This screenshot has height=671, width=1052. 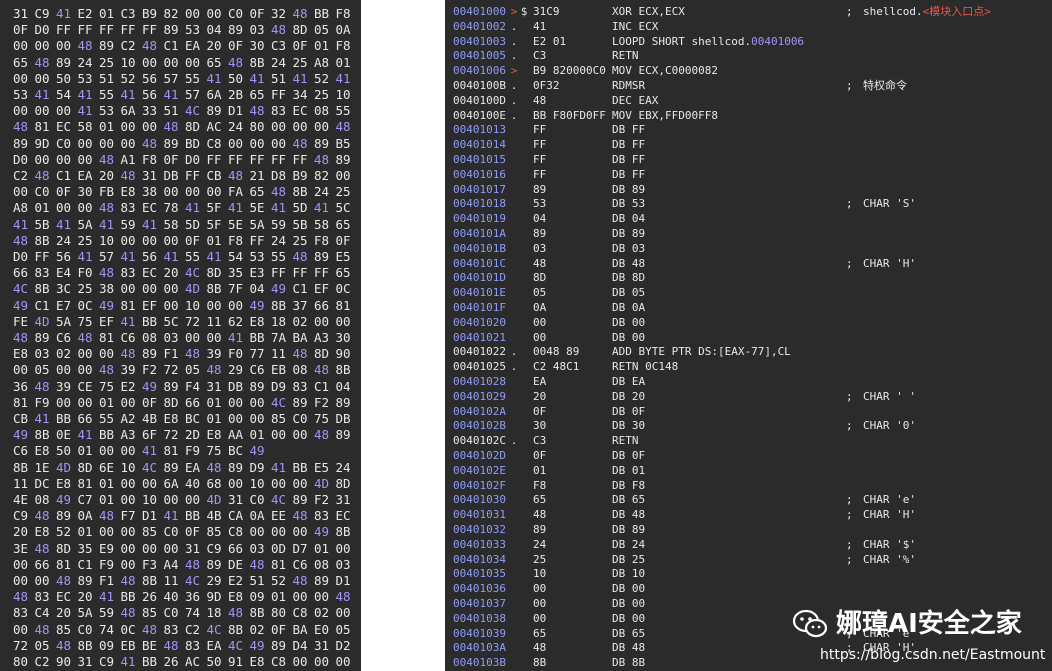 What do you see at coordinates (63, 662) in the screenshot?
I see `hex-byte: 90` at bounding box center [63, 662].